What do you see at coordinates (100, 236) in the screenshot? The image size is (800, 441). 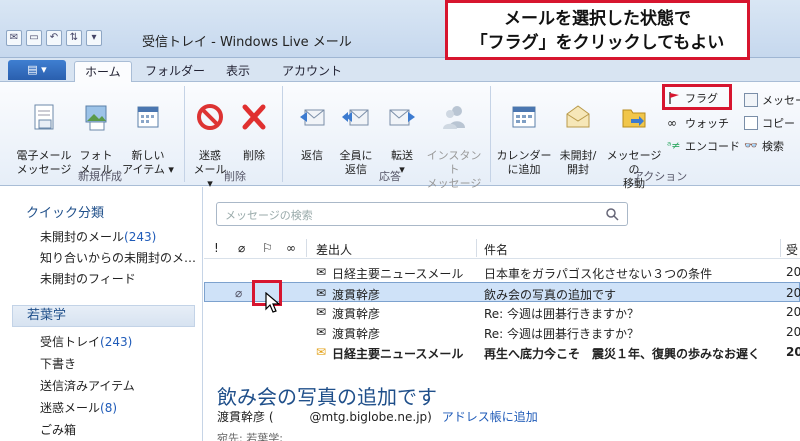 I see `sidebar-item-unread: 未開封のメール(243)` at bounding box center [100, 236].